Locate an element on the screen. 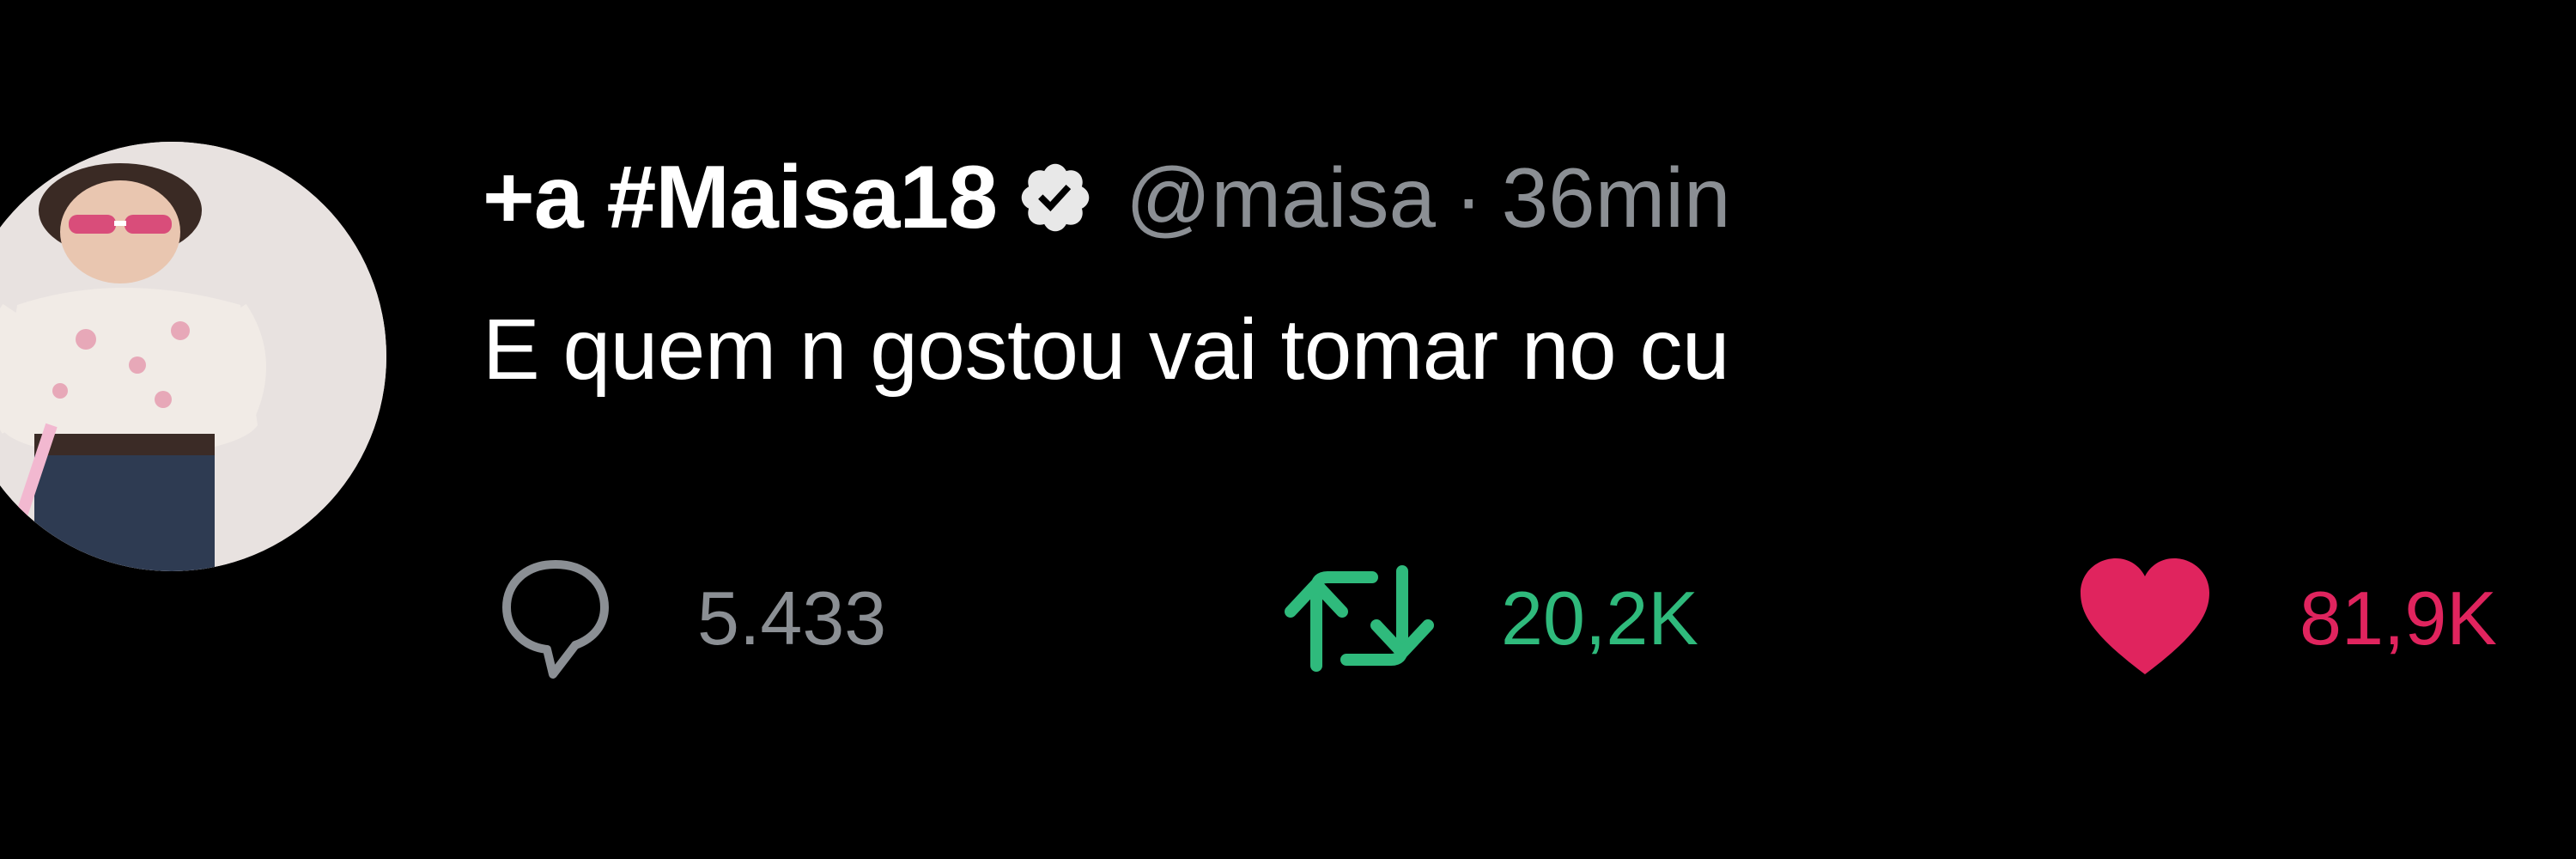 The image size is (2576, 859). user-handle: @maisa is located at coordinates (1281, 198).